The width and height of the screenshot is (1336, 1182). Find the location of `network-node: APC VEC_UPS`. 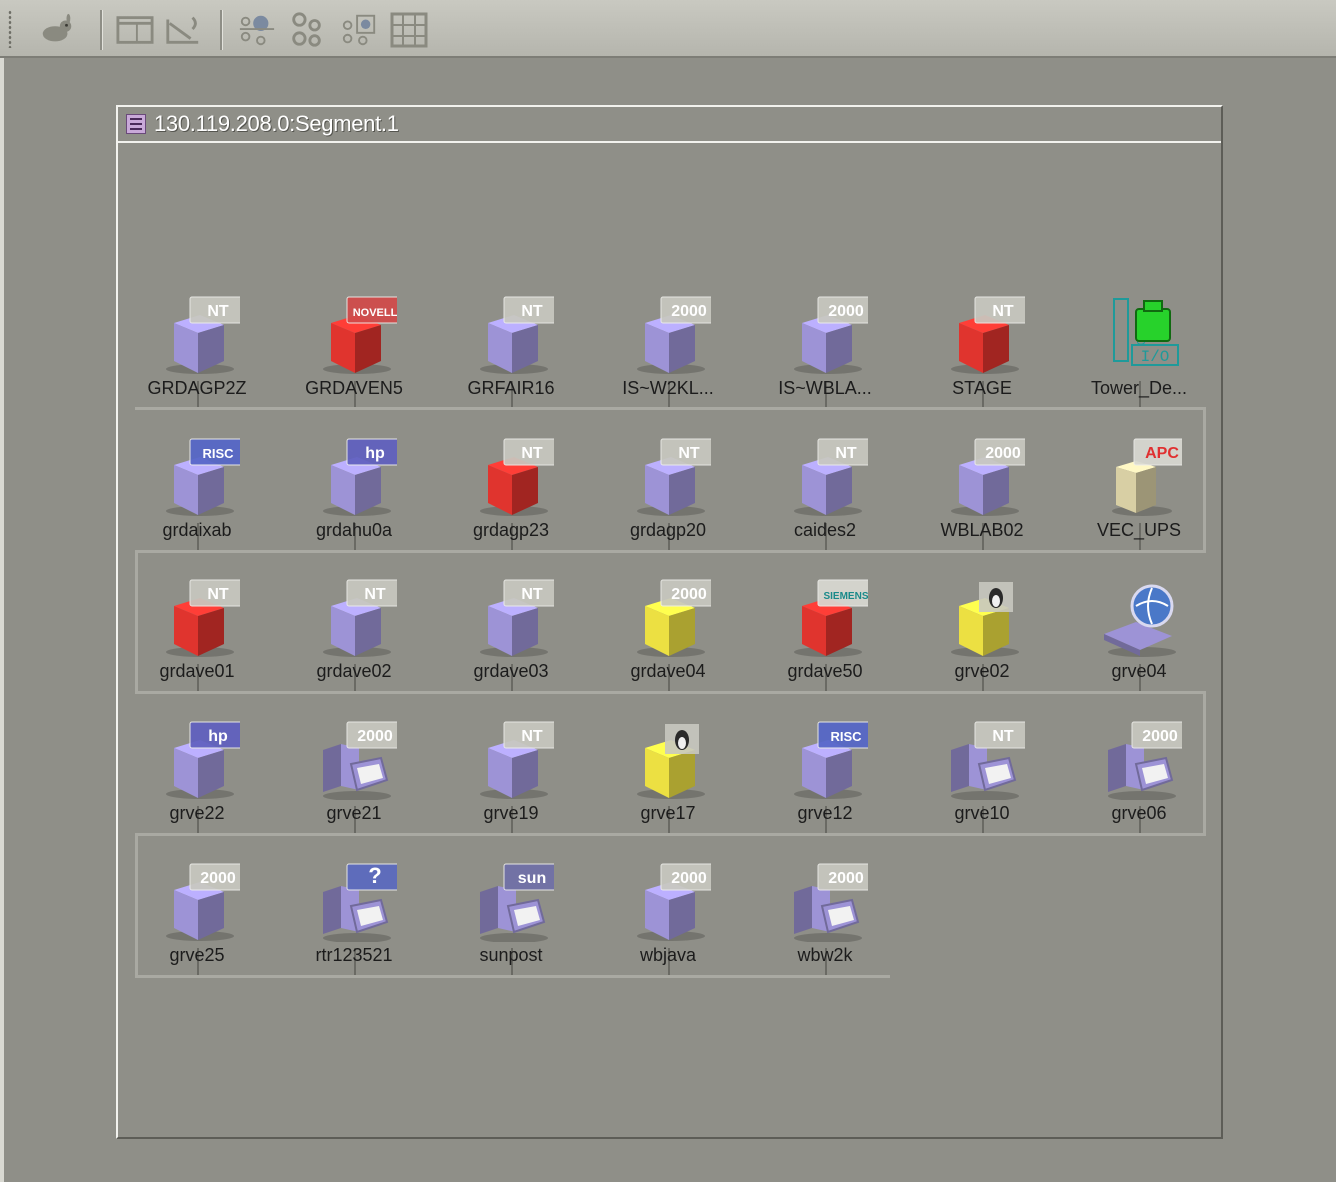

network-node: APC VEC_UPS is located at coordinates (1139, 493).